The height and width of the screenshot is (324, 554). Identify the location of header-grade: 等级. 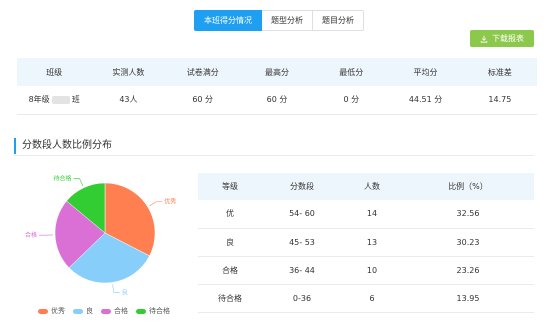
(230, 186).